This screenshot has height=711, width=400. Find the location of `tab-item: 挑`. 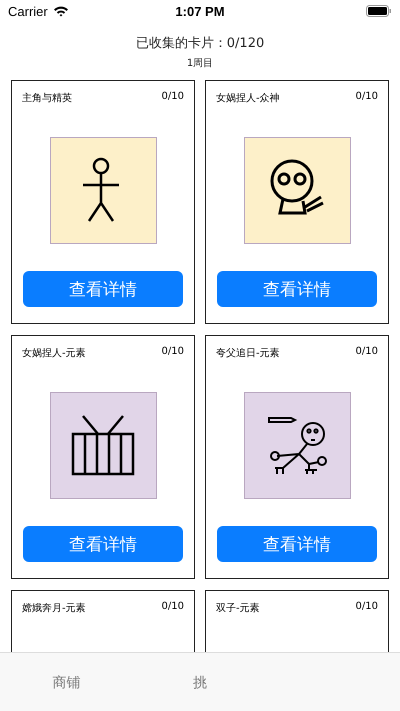

tab-item: 挑 is located at coordinates (200, 683).